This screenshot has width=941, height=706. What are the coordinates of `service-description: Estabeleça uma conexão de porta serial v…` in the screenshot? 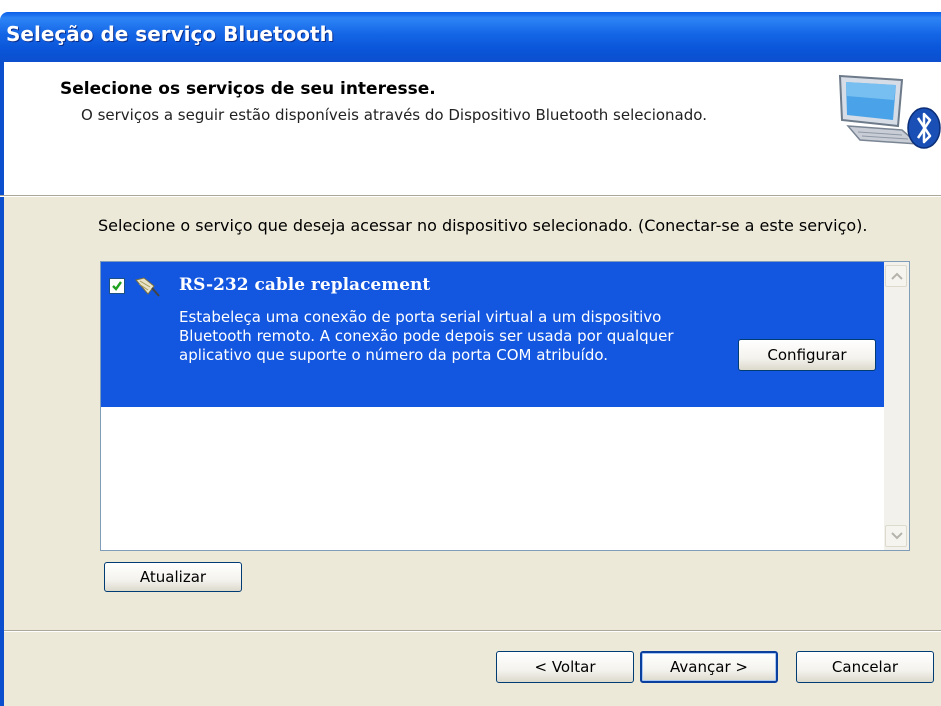 It's located at (426, 336).